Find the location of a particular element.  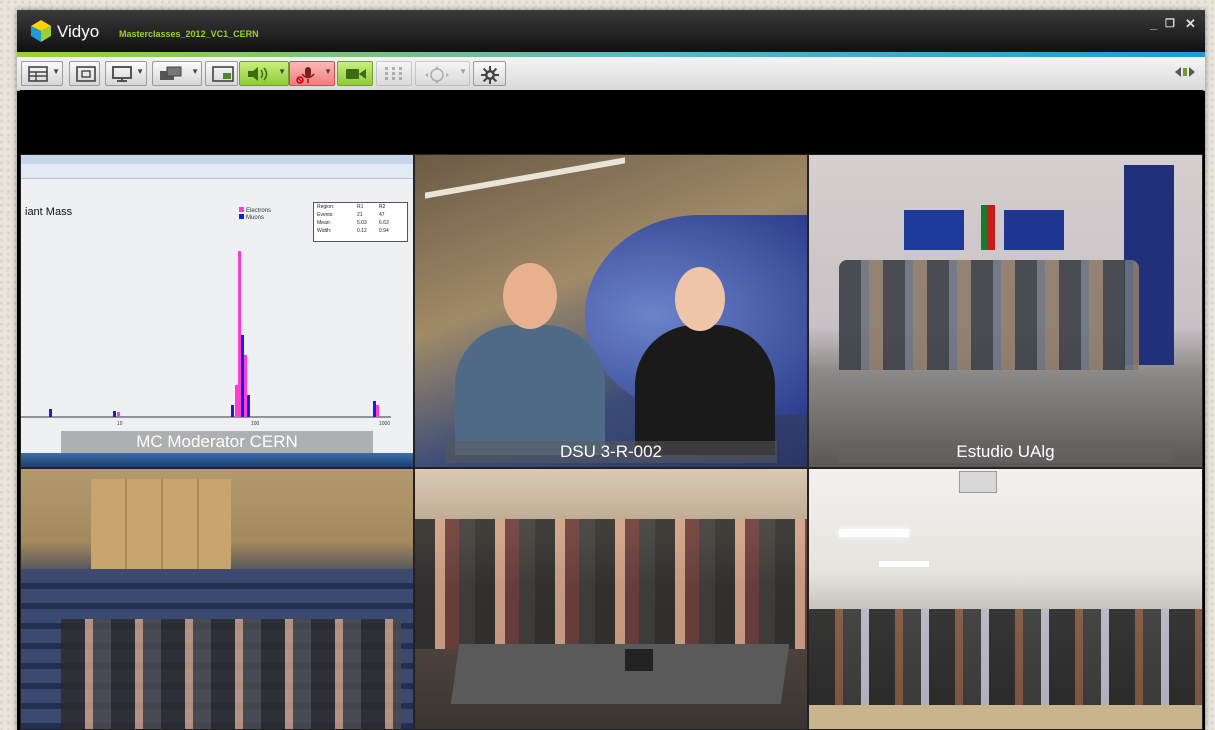

self-view-button is located at coordinates (221, 73).